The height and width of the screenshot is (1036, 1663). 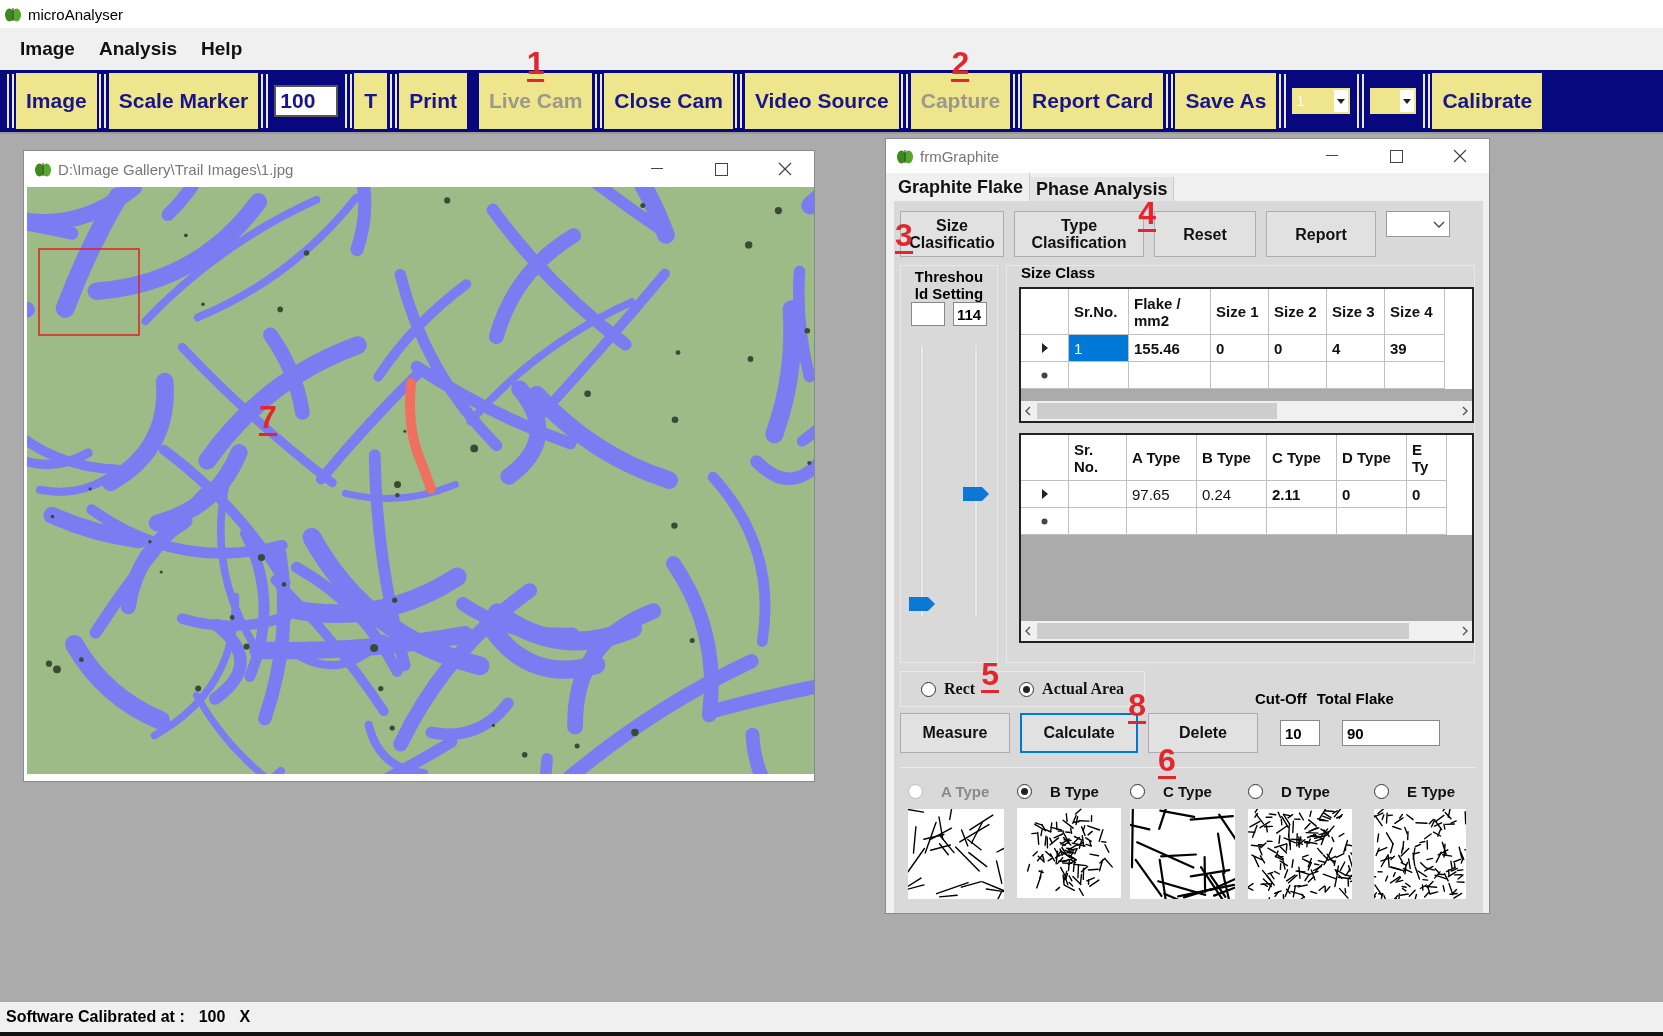 What do you see at coordinates (990, 675) in the screenshot?
I see `callout-number: 5` at bounding box center [990, 675].